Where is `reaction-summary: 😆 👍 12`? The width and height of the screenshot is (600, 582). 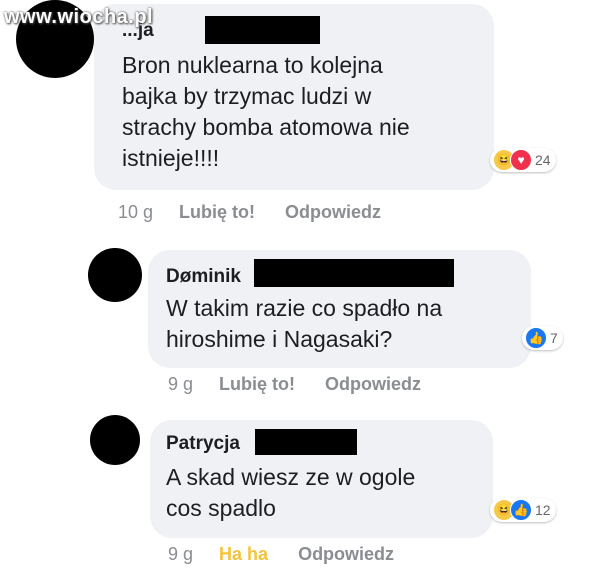
reaction-summary: 😆 👍 12 is located at coordinates (523, 510).